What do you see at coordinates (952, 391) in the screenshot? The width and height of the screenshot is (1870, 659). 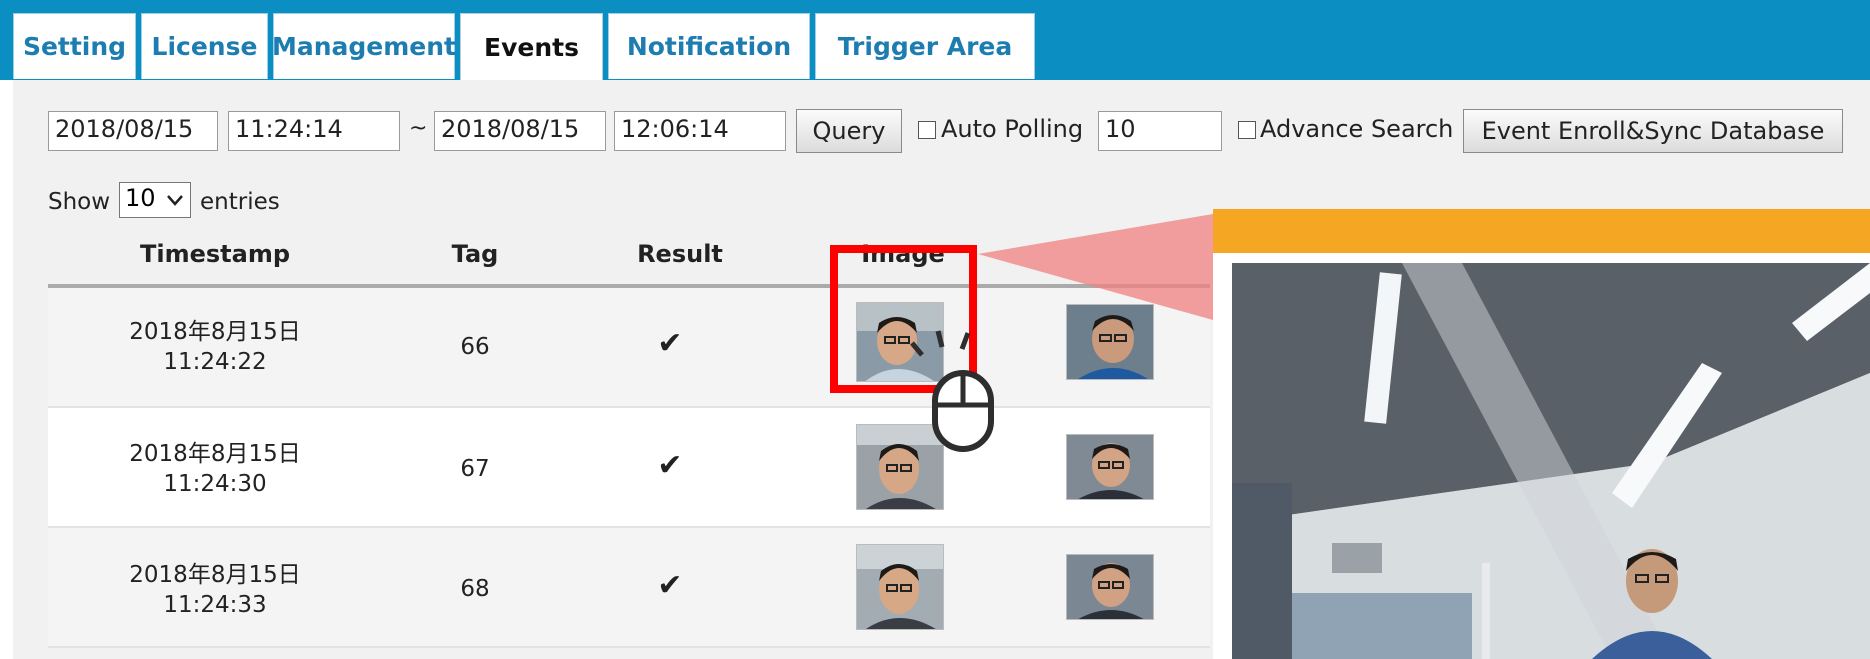 I see `mouse-click-icon` at bounding box center [952, 391].